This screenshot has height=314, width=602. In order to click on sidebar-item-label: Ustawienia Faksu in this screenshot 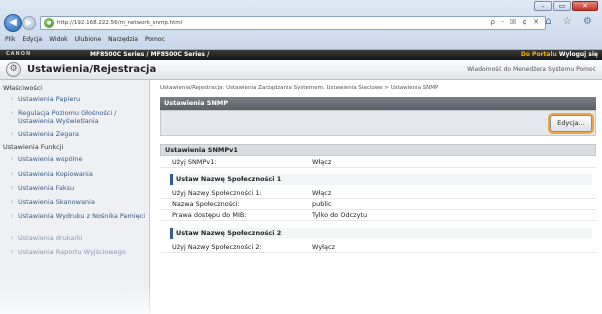, I will do `click(46, 188)`.